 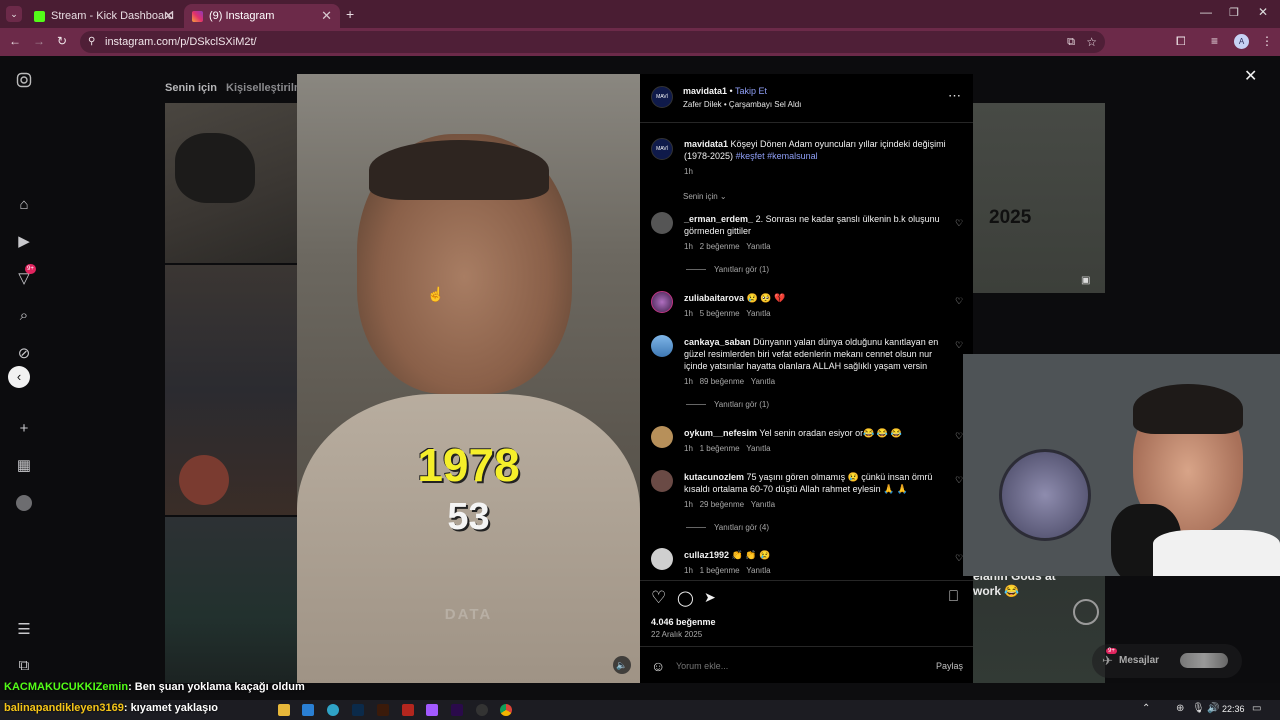 What do you see at coordinates (62, 41) in the screenshot?
I see `reload-icon: ↻` at bounding box center [62, 41].